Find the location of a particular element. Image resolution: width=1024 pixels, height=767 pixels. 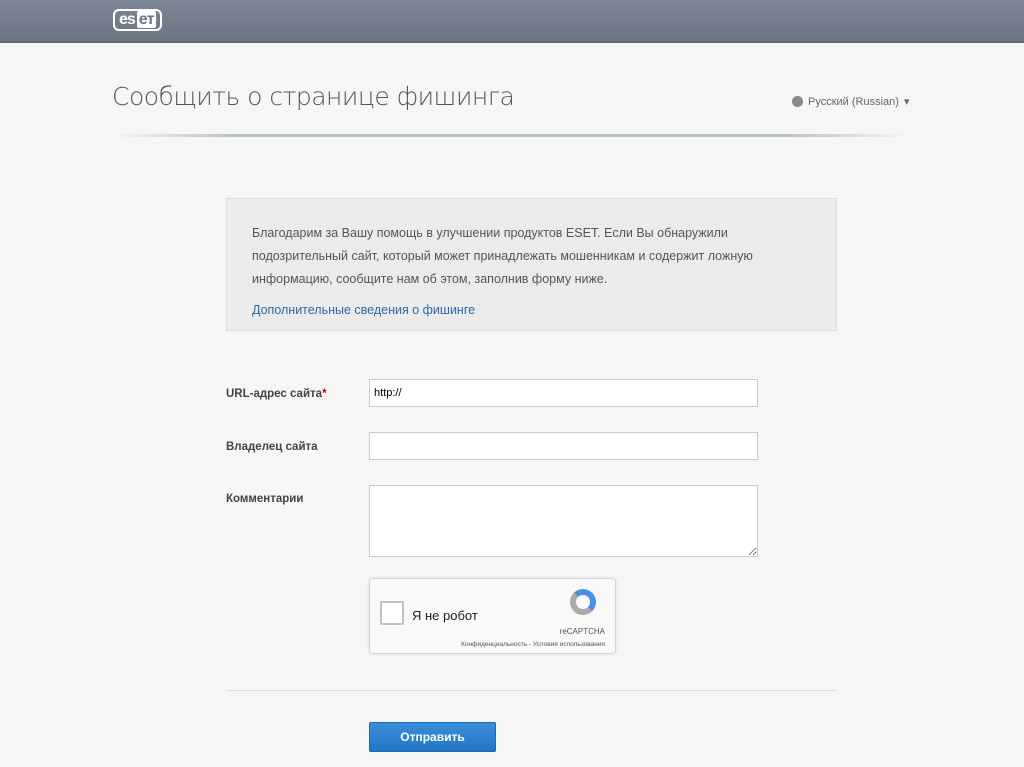

language-label: Русский (Russian) is located at coordinates (853, 101).